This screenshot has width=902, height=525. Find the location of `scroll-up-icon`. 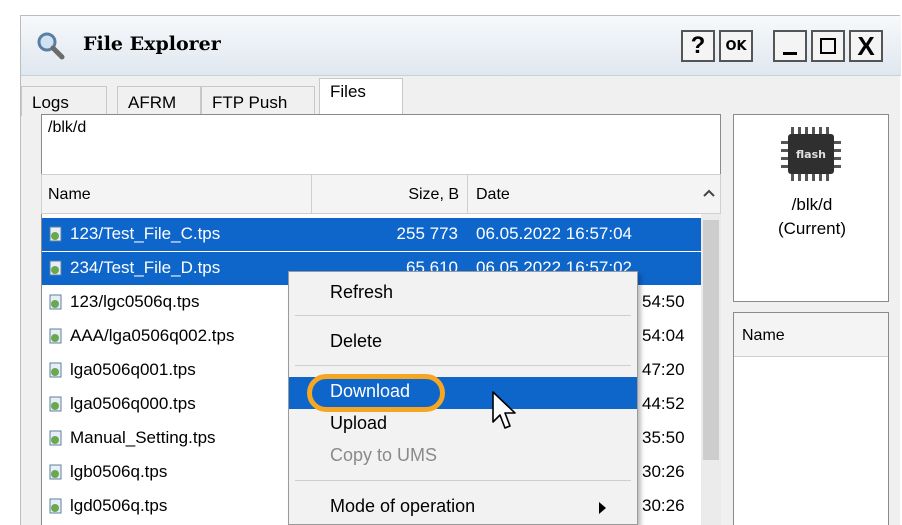

scroll-up-icon is located at coordinates (709, 193).